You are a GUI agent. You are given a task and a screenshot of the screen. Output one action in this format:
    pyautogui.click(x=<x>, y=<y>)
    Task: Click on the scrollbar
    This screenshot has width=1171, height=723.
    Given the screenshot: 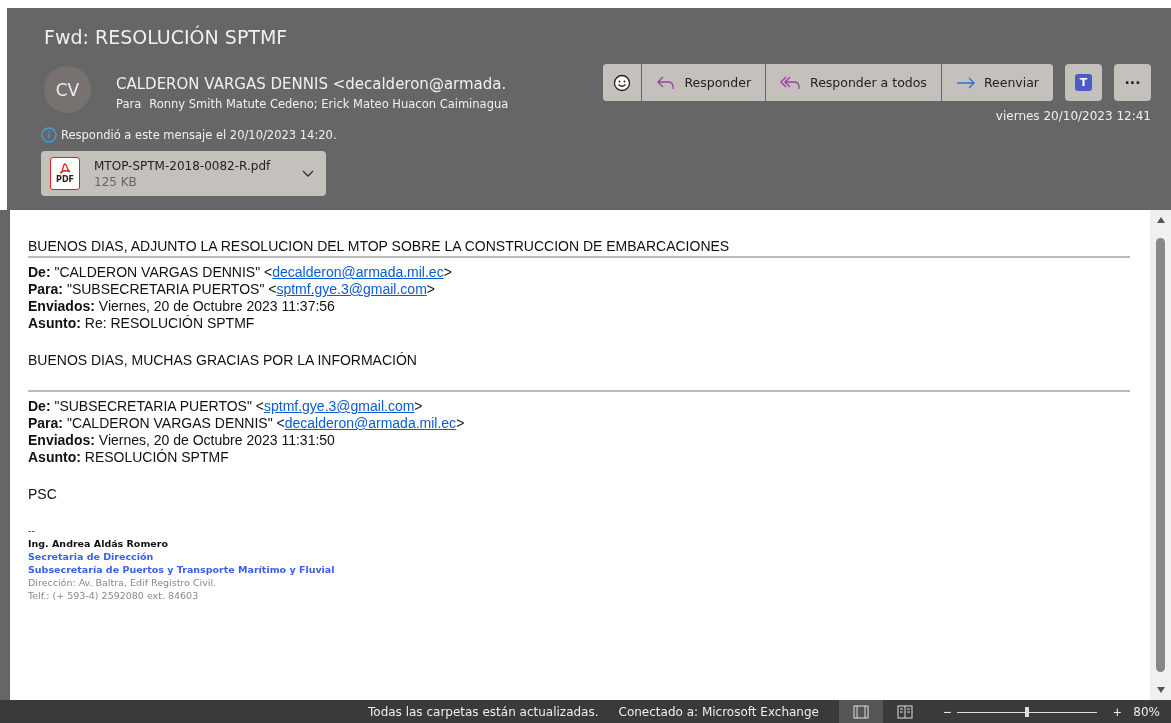 What is the action you would take?
    pyautogui.click(x=1160, y=455)
    